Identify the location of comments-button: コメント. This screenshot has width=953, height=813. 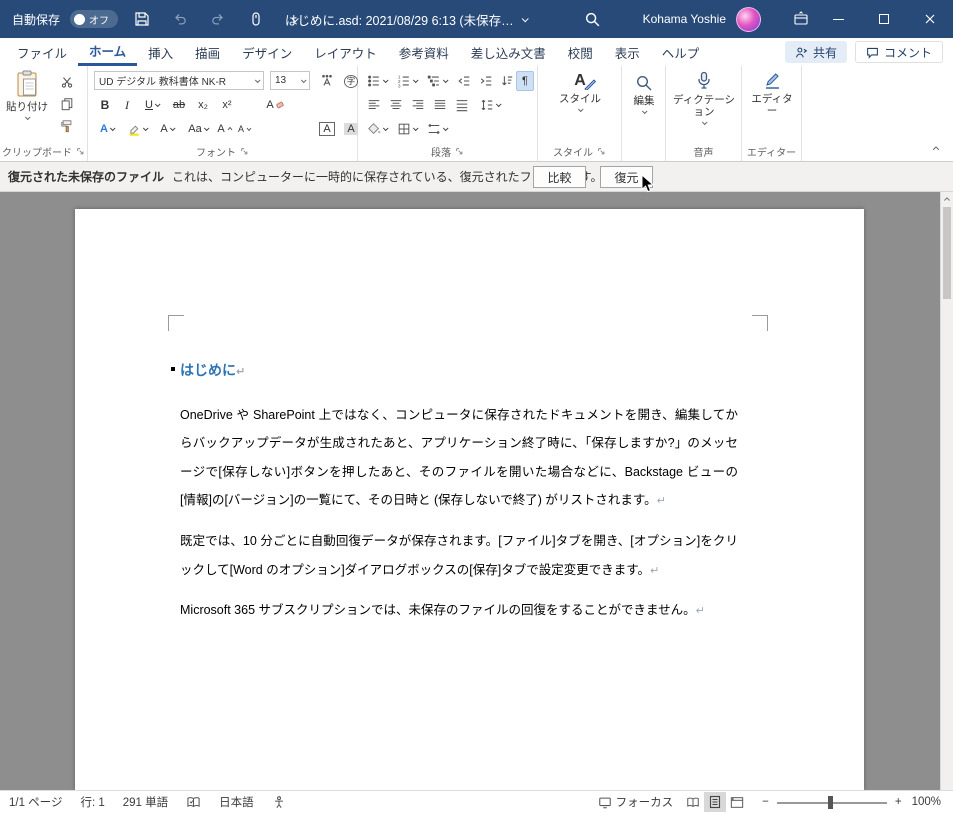
(898, 52).